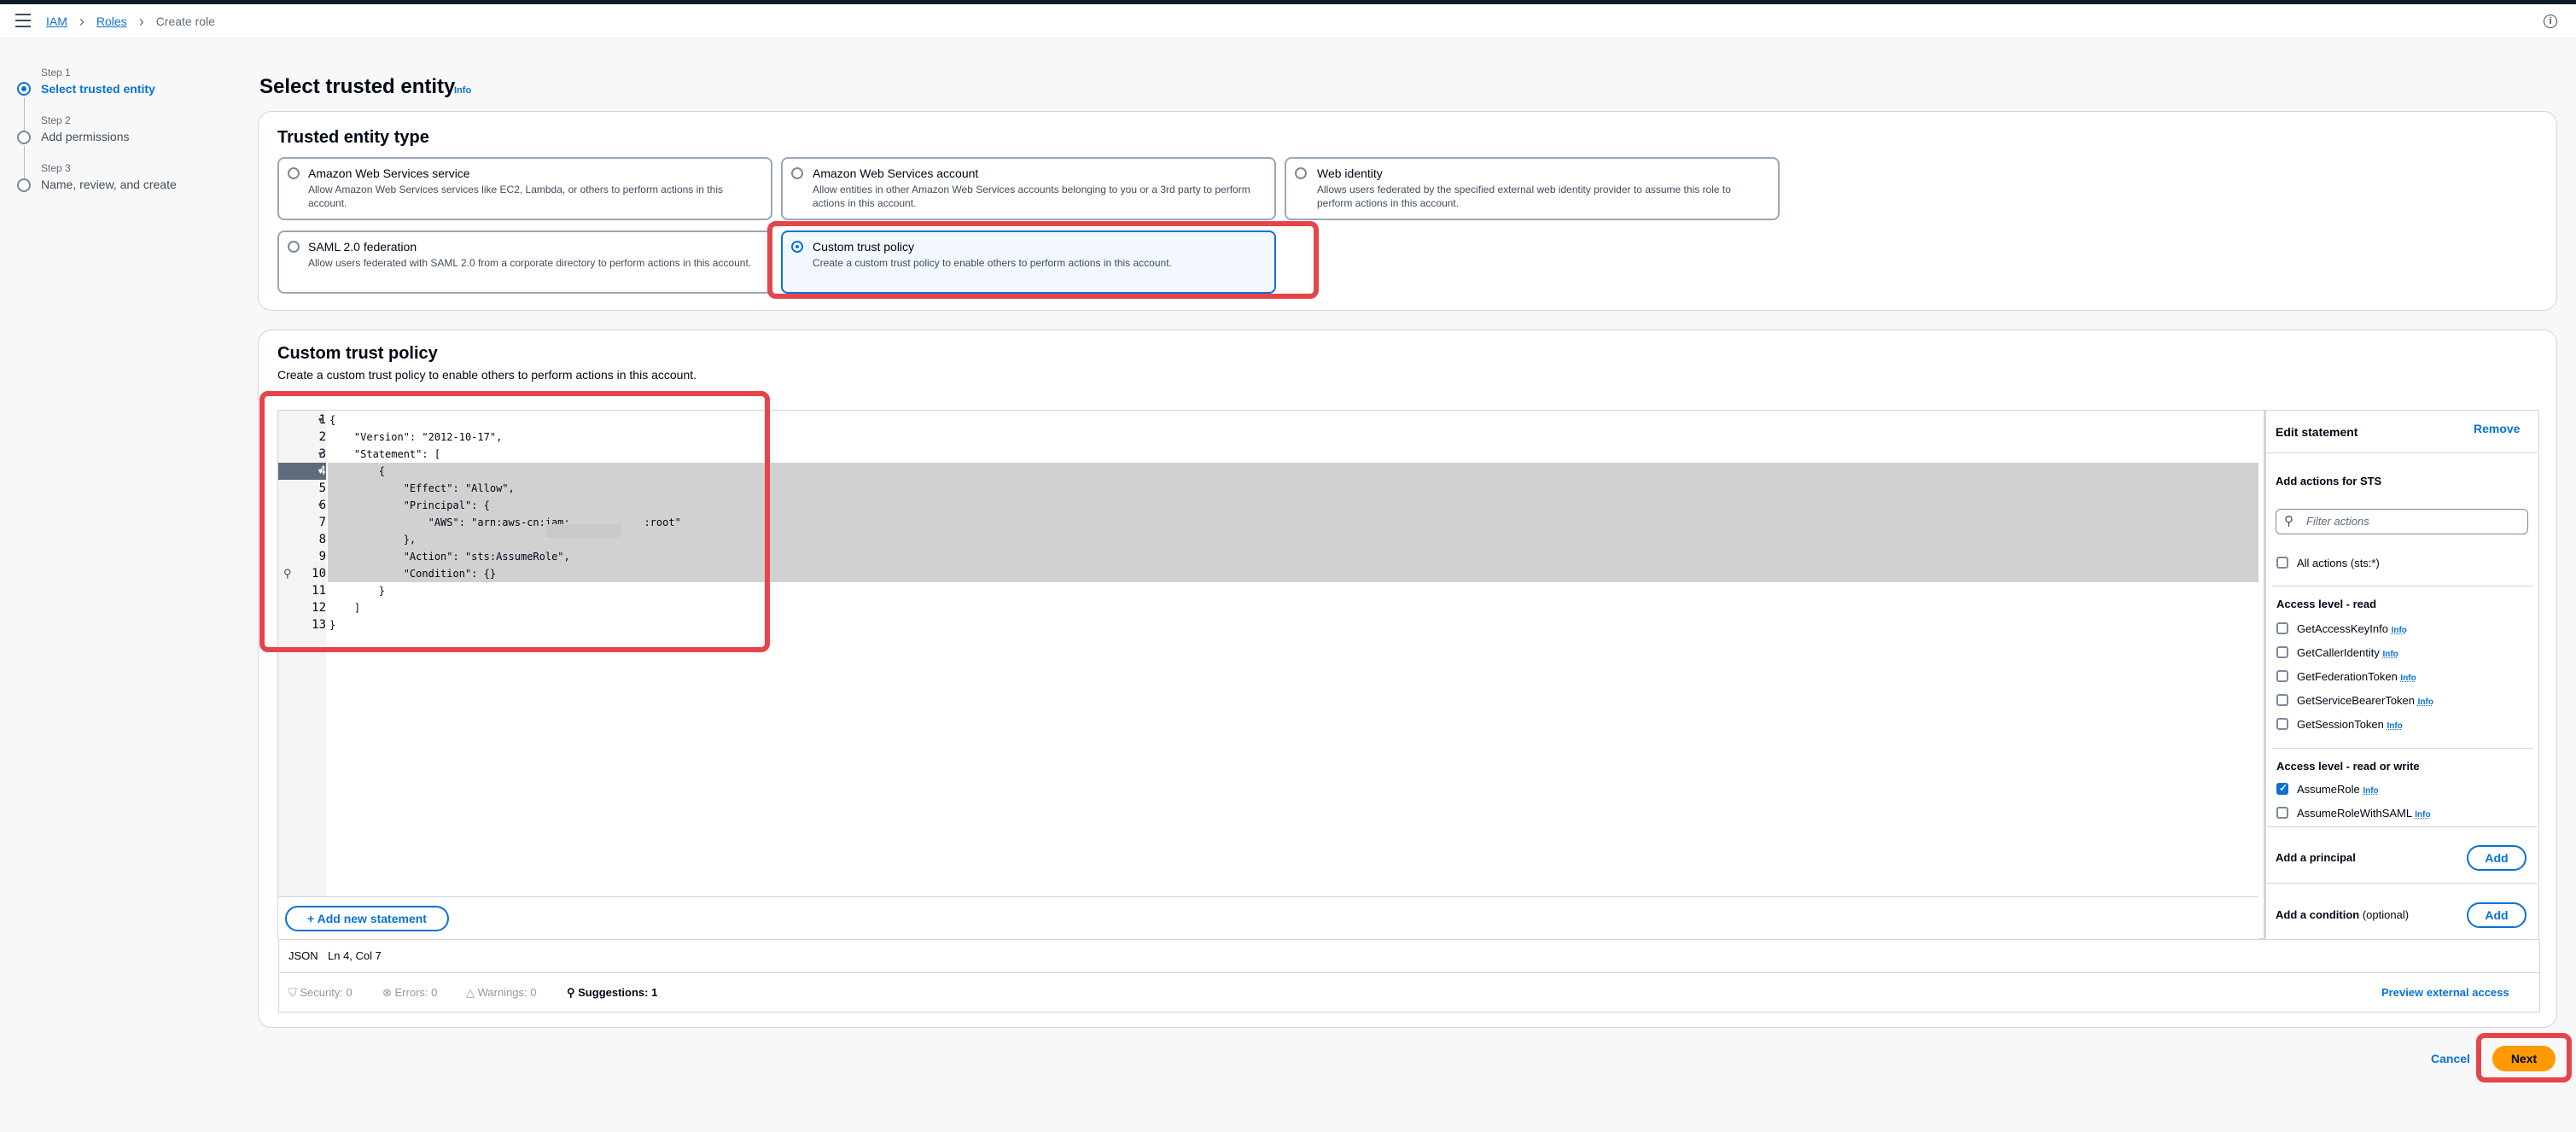 The width and height of the screenshot is (2576, 1132). I want to click on status-bar, so click(1409, 956).